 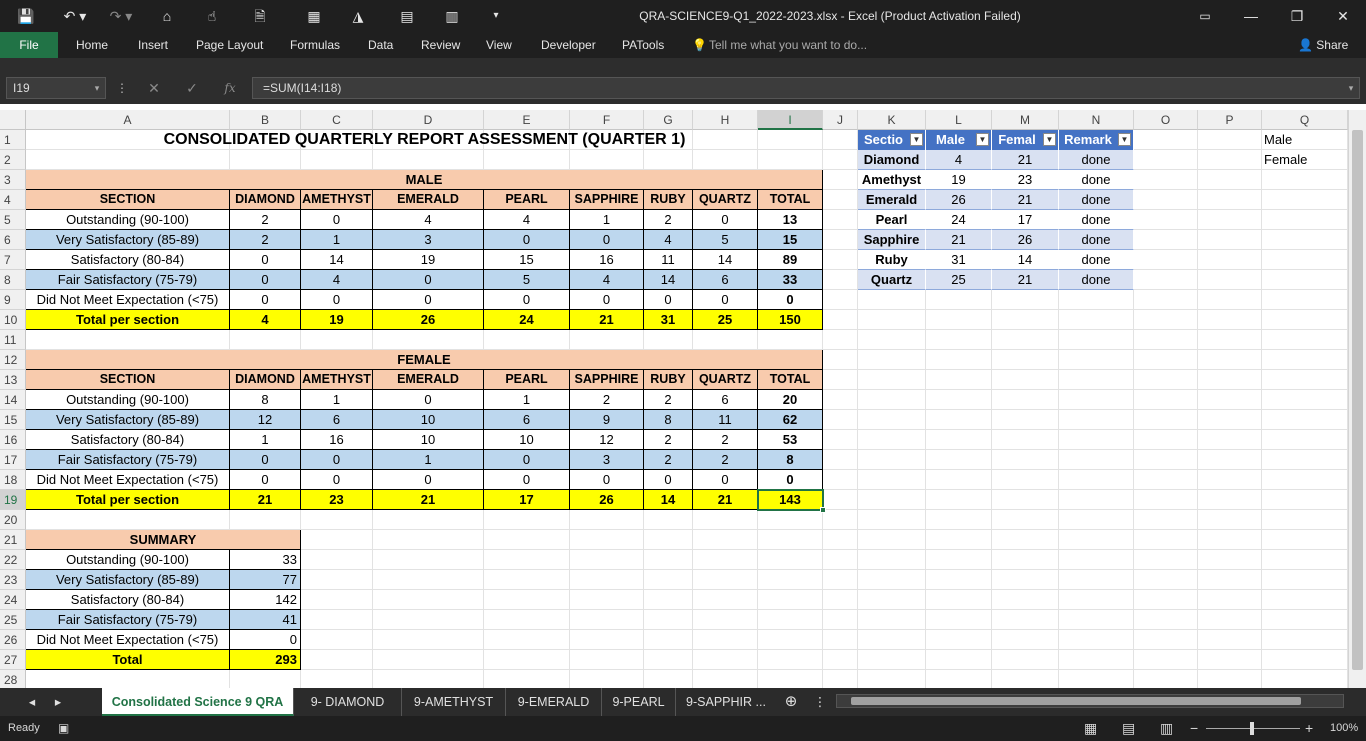 I want to click on row-header-10: 10, so click(x=13, y=320).